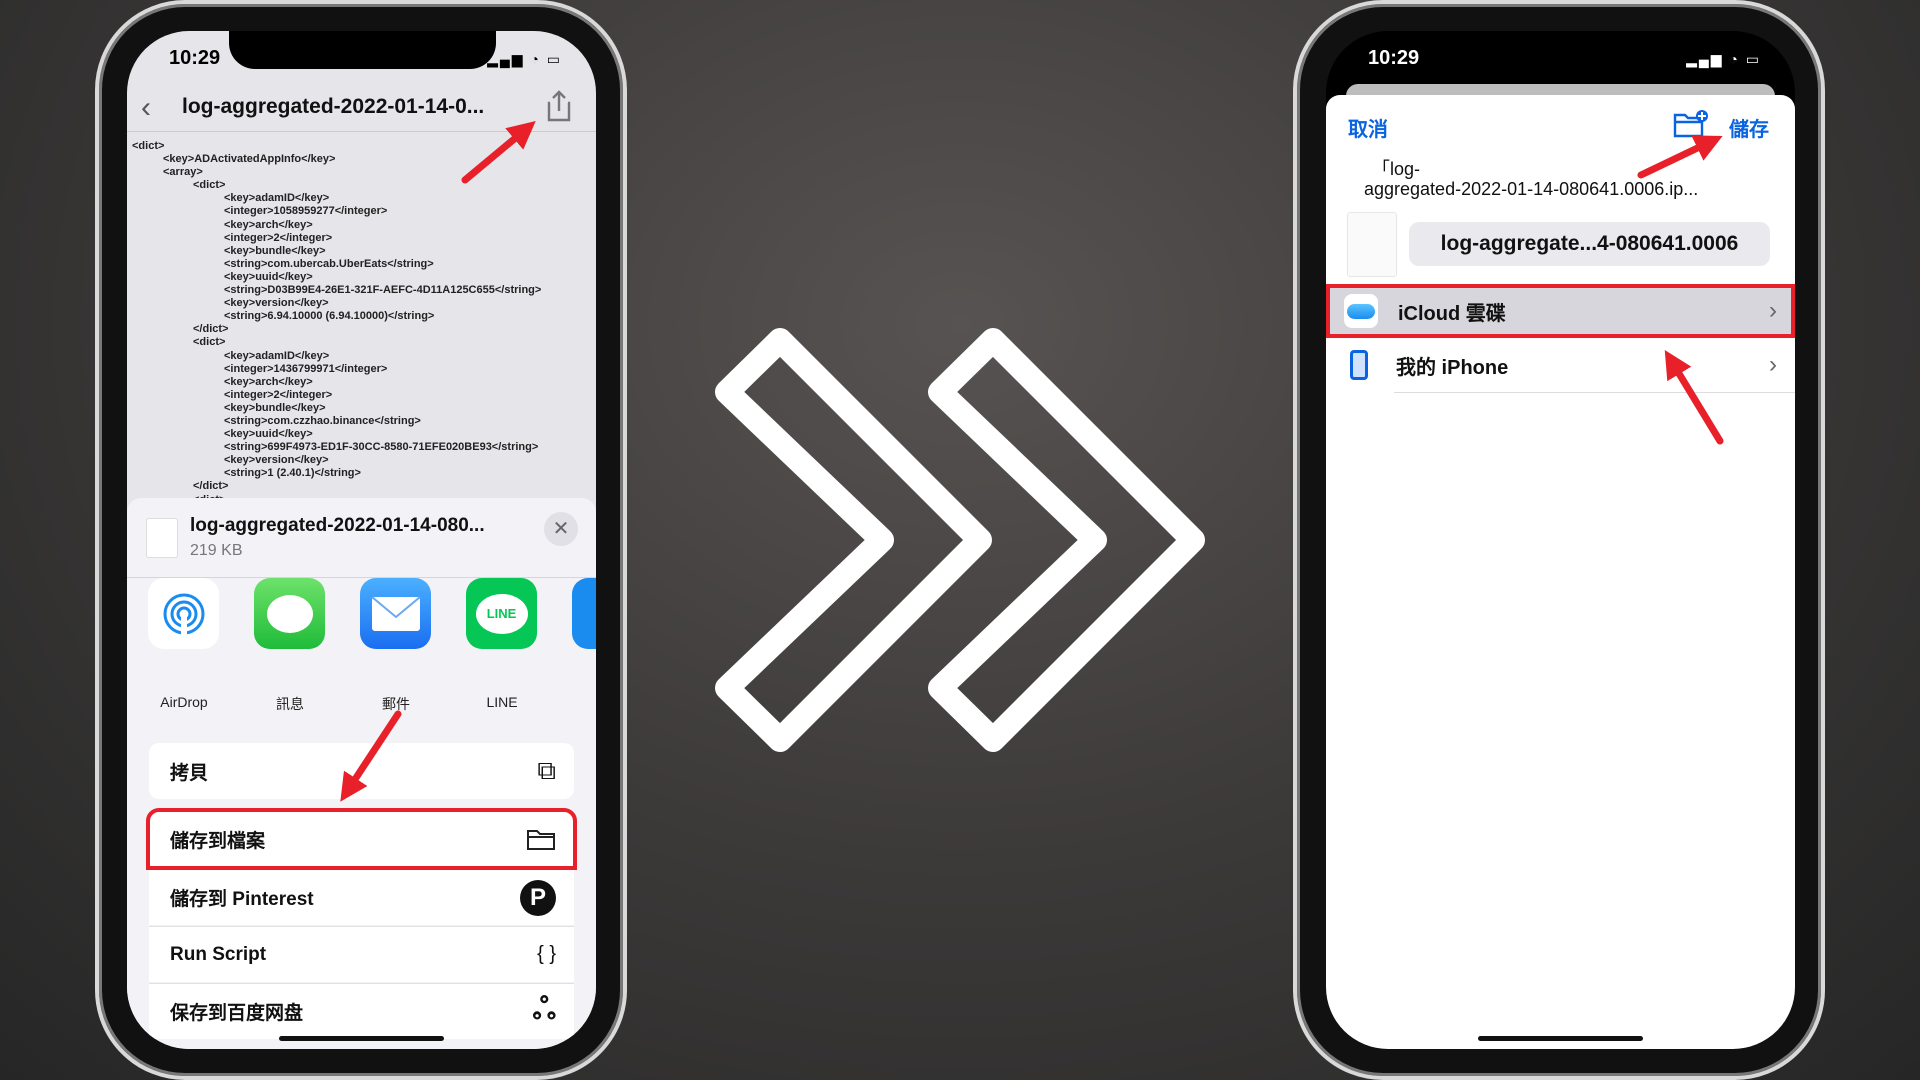 This screenshot has height=1080, width=1920. I want to click on action-save-to-files: 儲存到檔案, so click(361, 839).